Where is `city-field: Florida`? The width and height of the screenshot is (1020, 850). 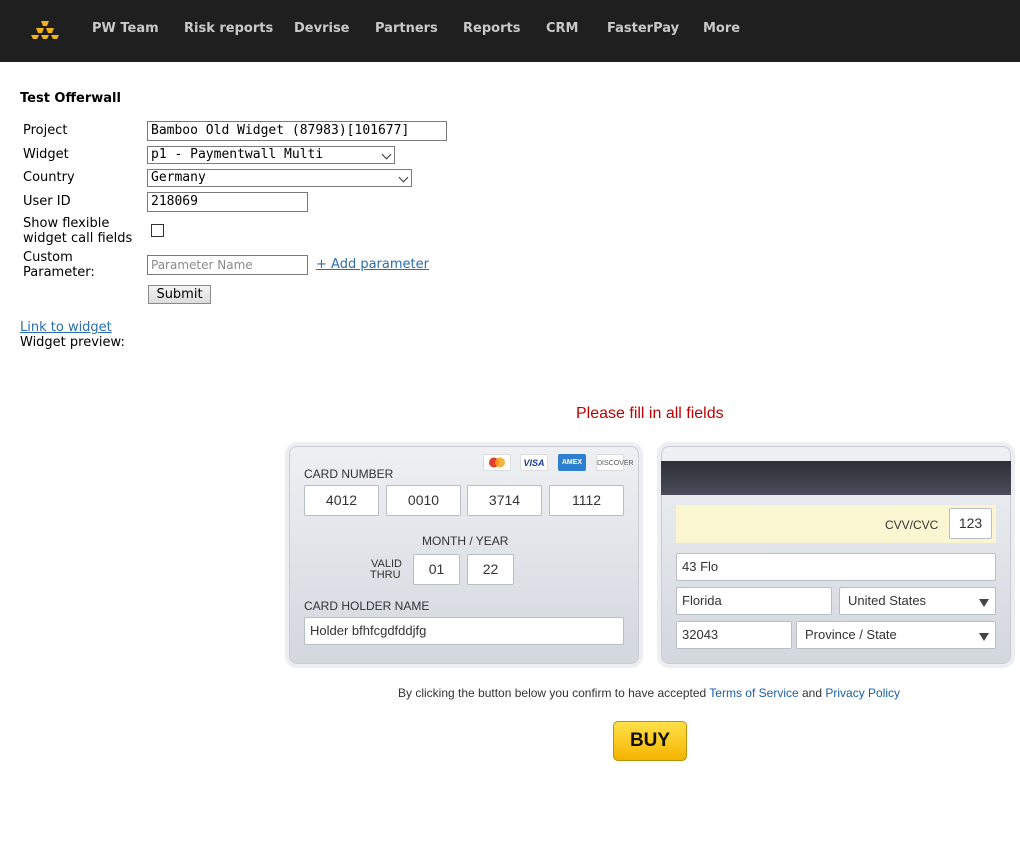
city-field: Florida is located at coordinates (754, 601).